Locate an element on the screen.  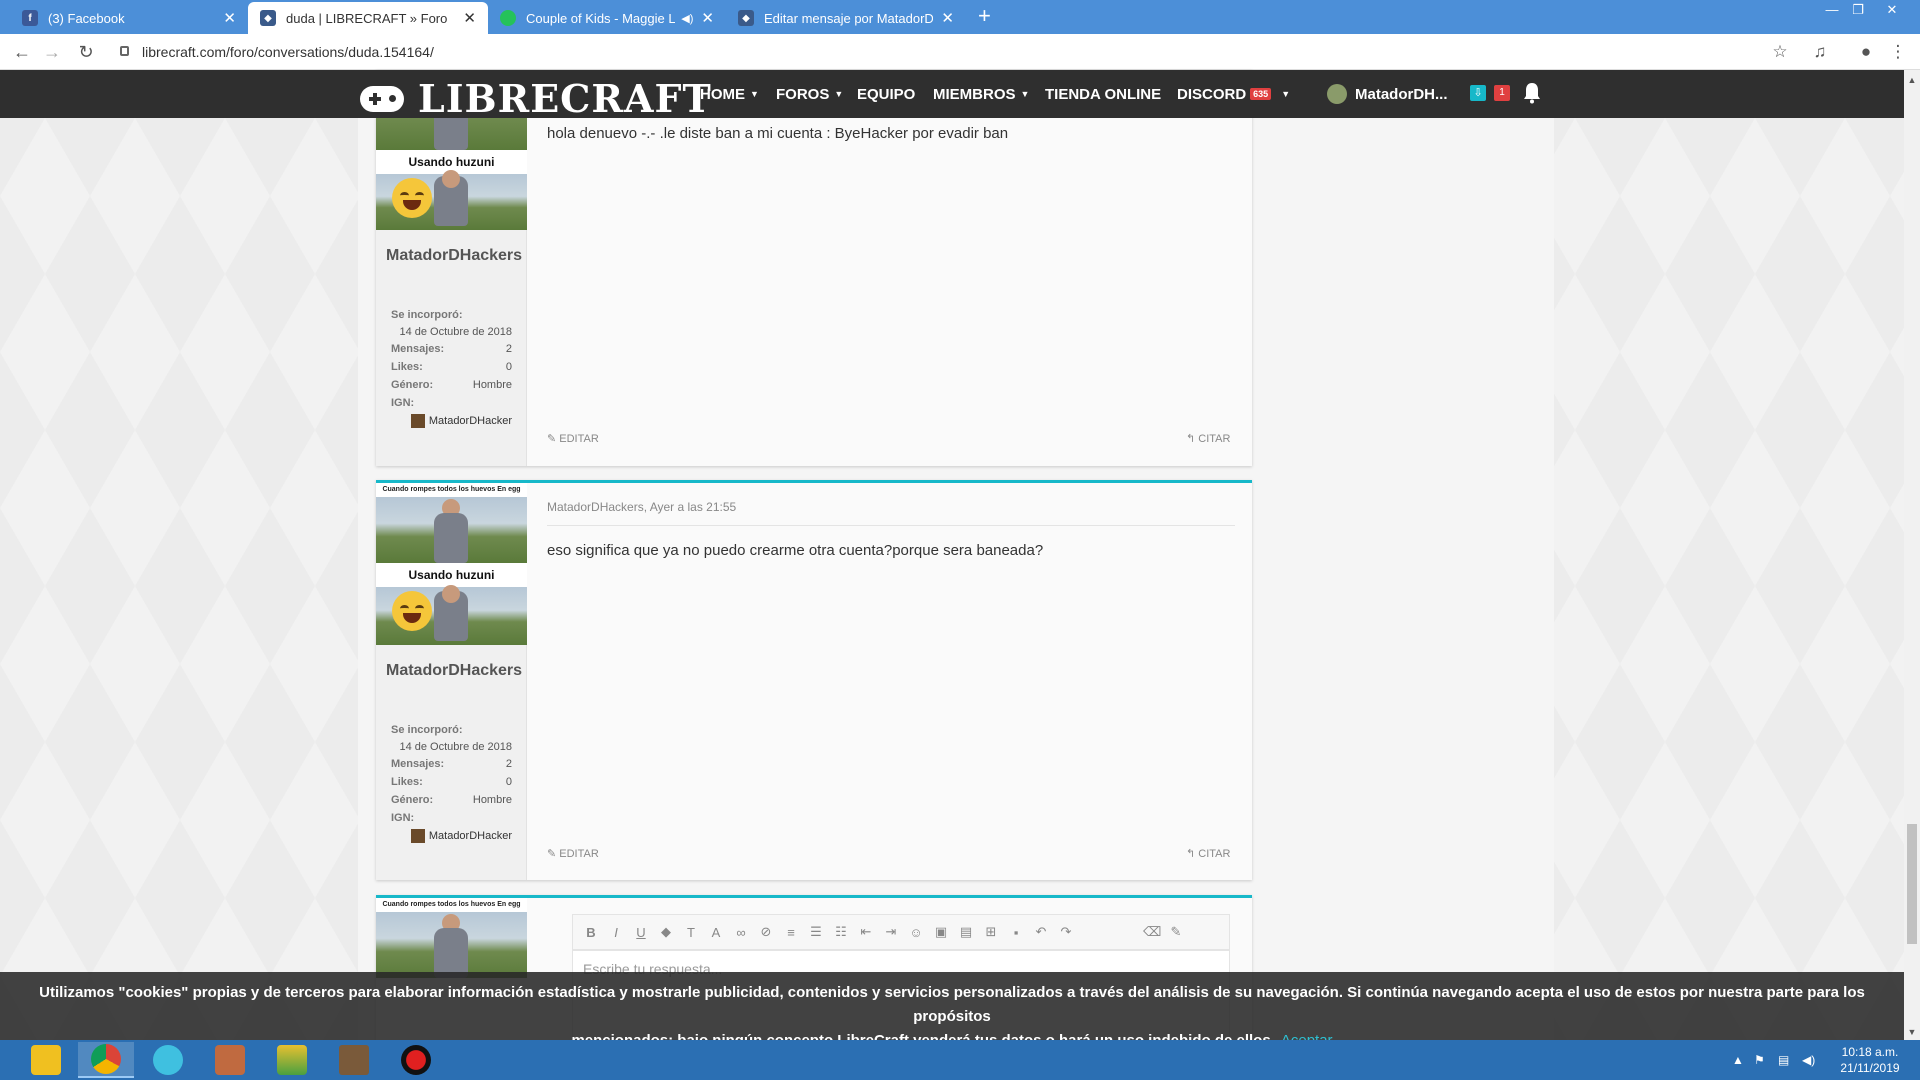
nav-home-label: HOME is located at coordinates (722, 94).